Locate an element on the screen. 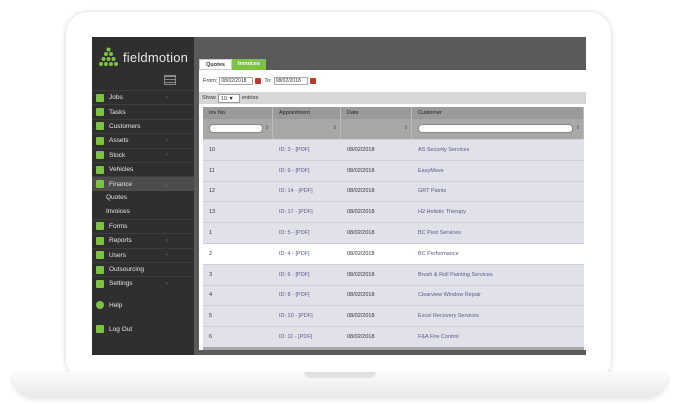 The height and width of the screenshot is (410, 680). sidebar-item-forms: Forms is located at coordinates (143, 225).